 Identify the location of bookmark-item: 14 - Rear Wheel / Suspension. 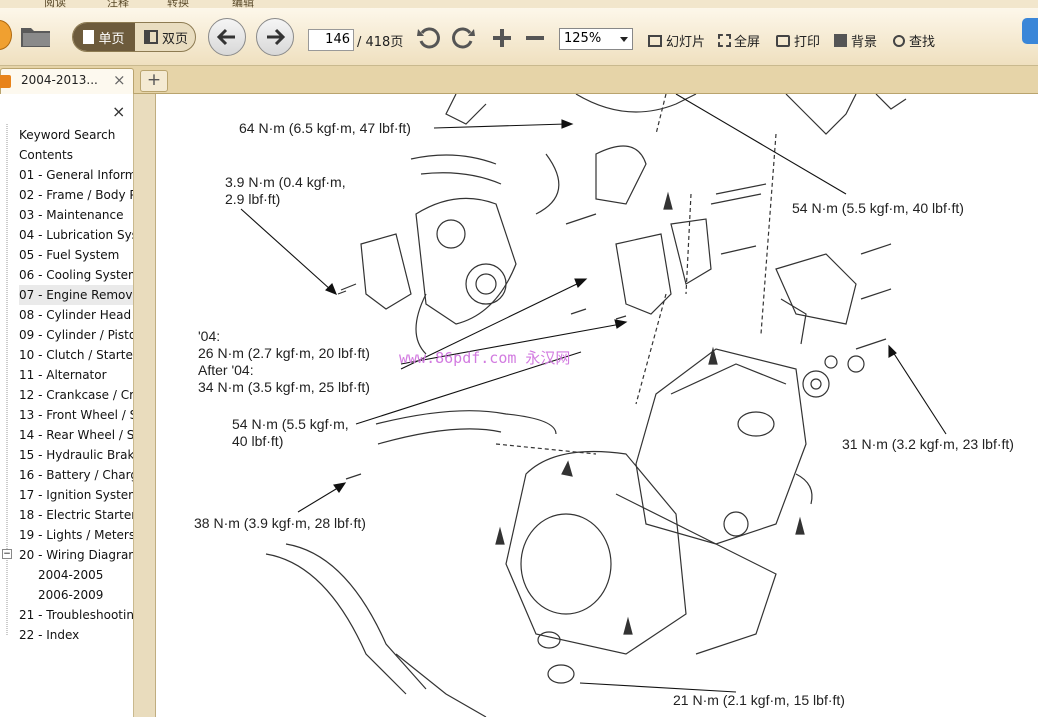
(76, 435).